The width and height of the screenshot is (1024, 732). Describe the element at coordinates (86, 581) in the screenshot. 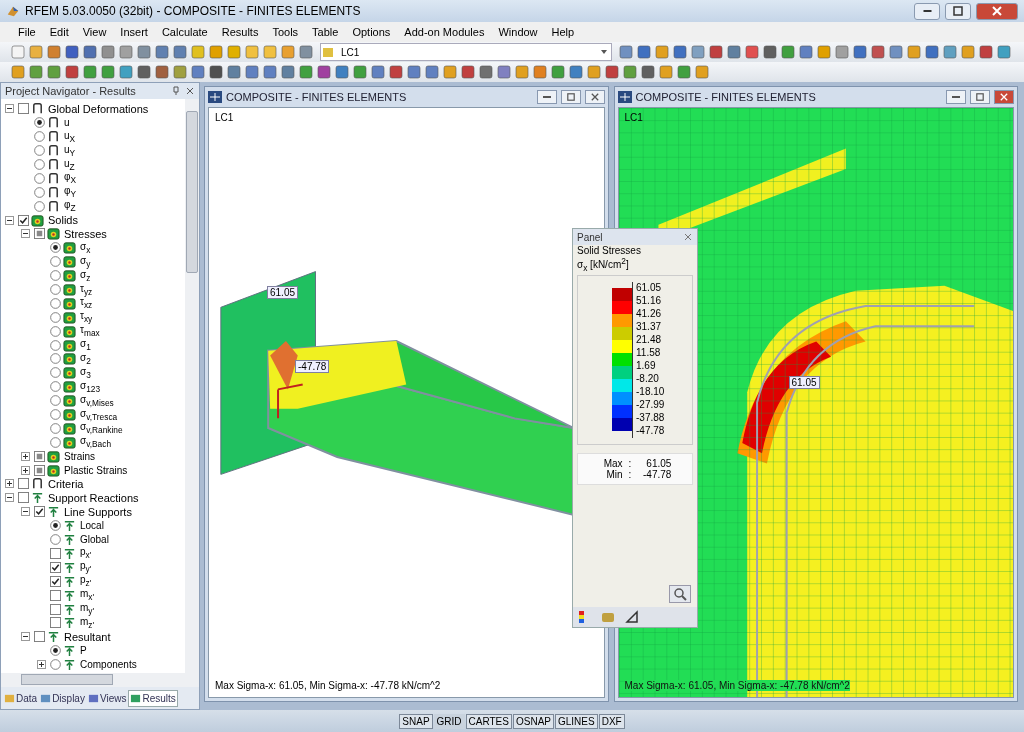

I see `tree-item-label: p$_{z'}$` at that location.